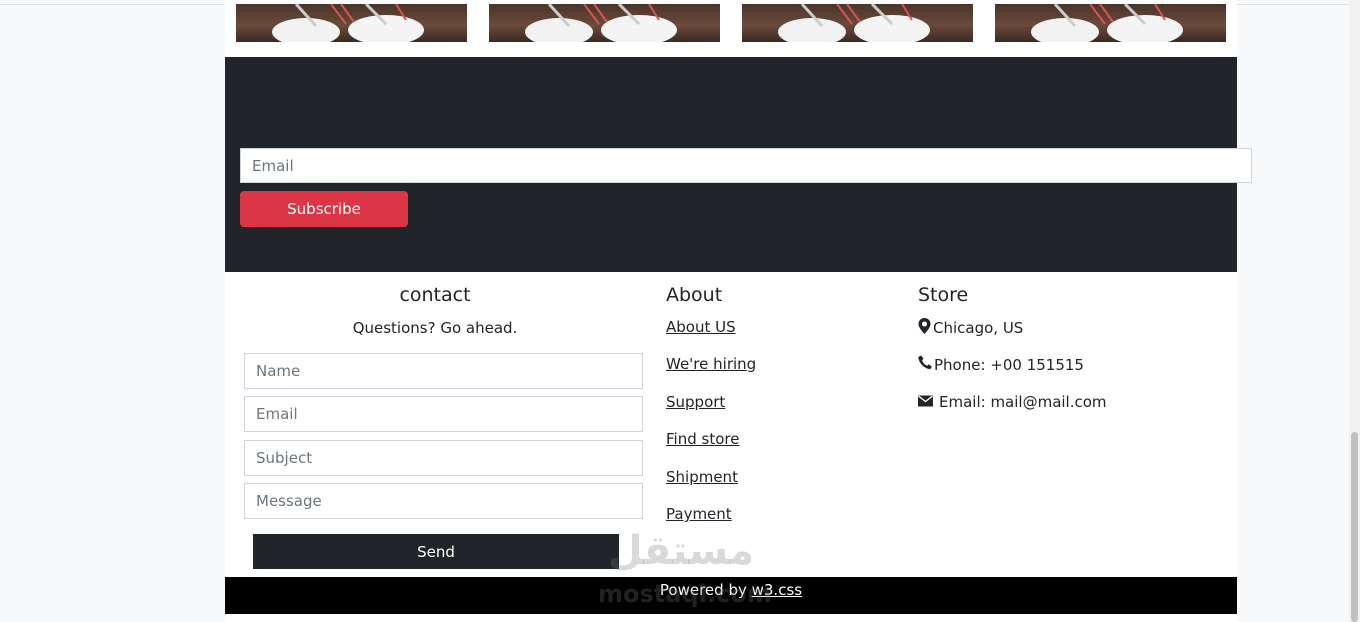 Image resolution: width=1360 pixels, height=622 pixels. What do you see at coordinates (443, 501) in the screenshot?
I see `message-field` at bounding box center [443, 501].